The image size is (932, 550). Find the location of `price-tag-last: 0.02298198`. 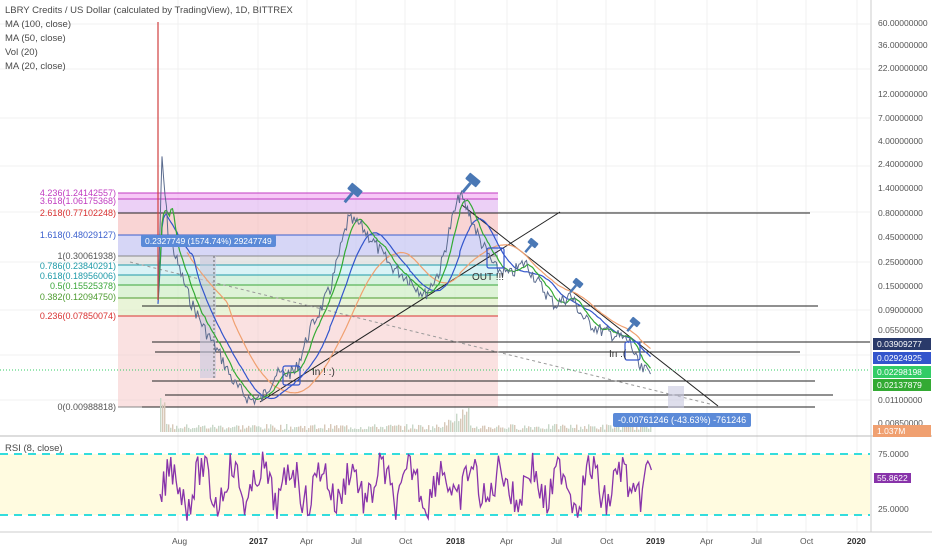

price-tag-last: 0.02298198 is located at coordinates (902, 372).